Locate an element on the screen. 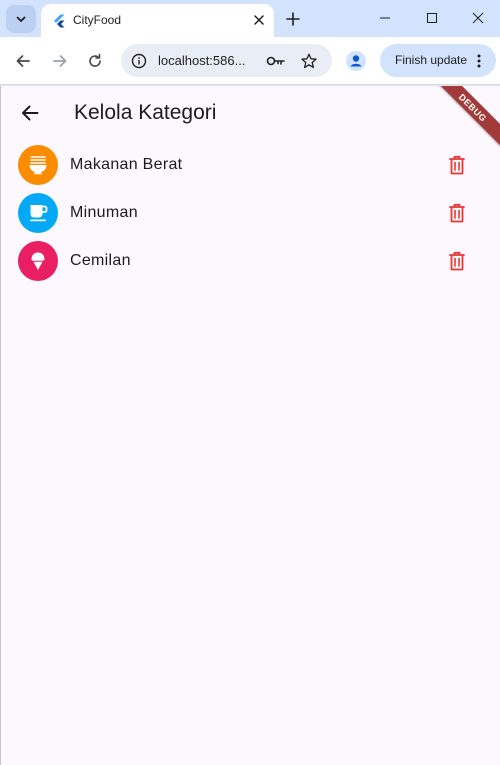 The width and height of the screenshot is (500, 765). tab-close-button is located at coordinates (259, 20).